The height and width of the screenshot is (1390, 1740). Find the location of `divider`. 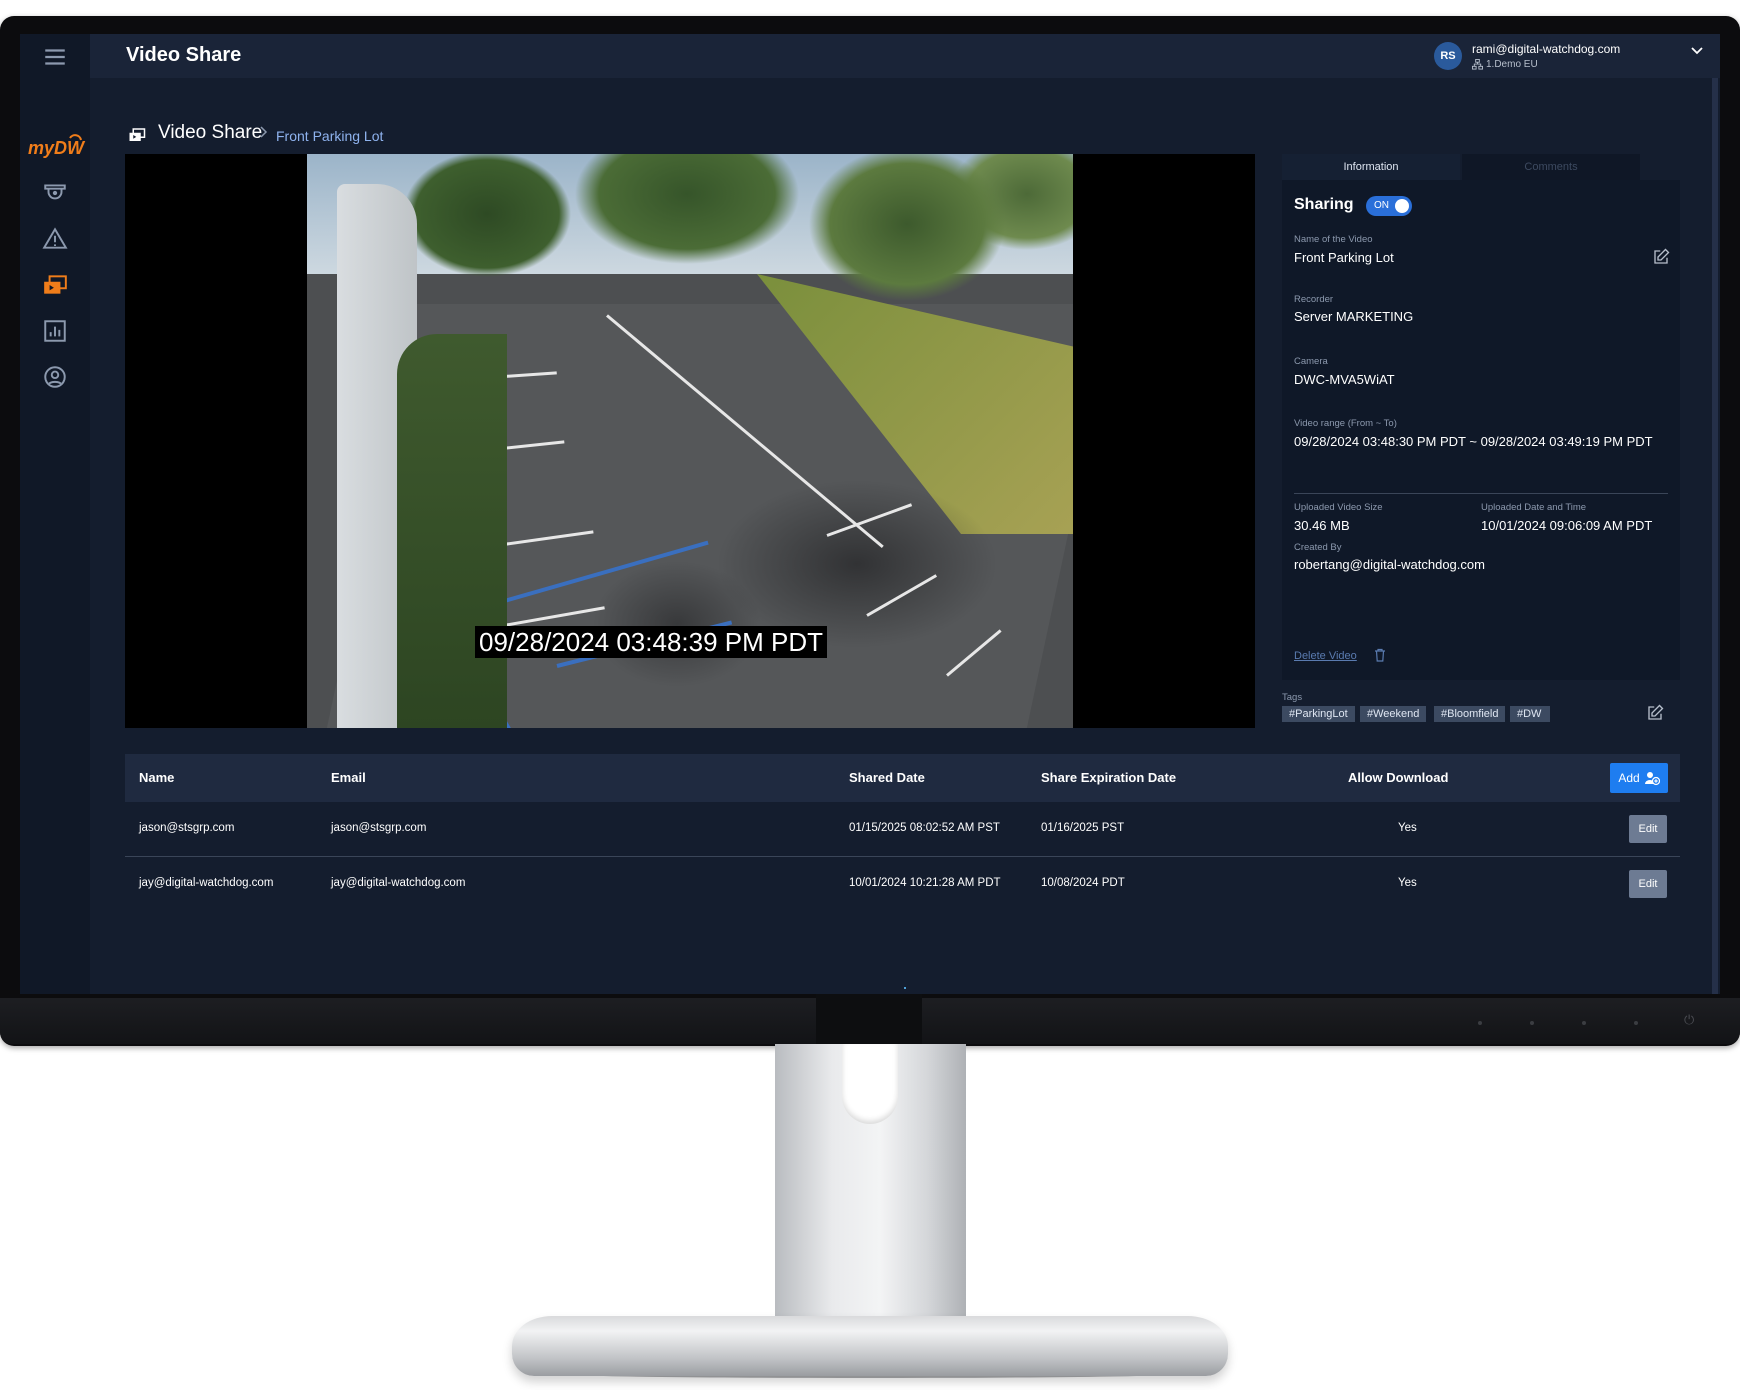

divider is located at coordinates (1481, 493).